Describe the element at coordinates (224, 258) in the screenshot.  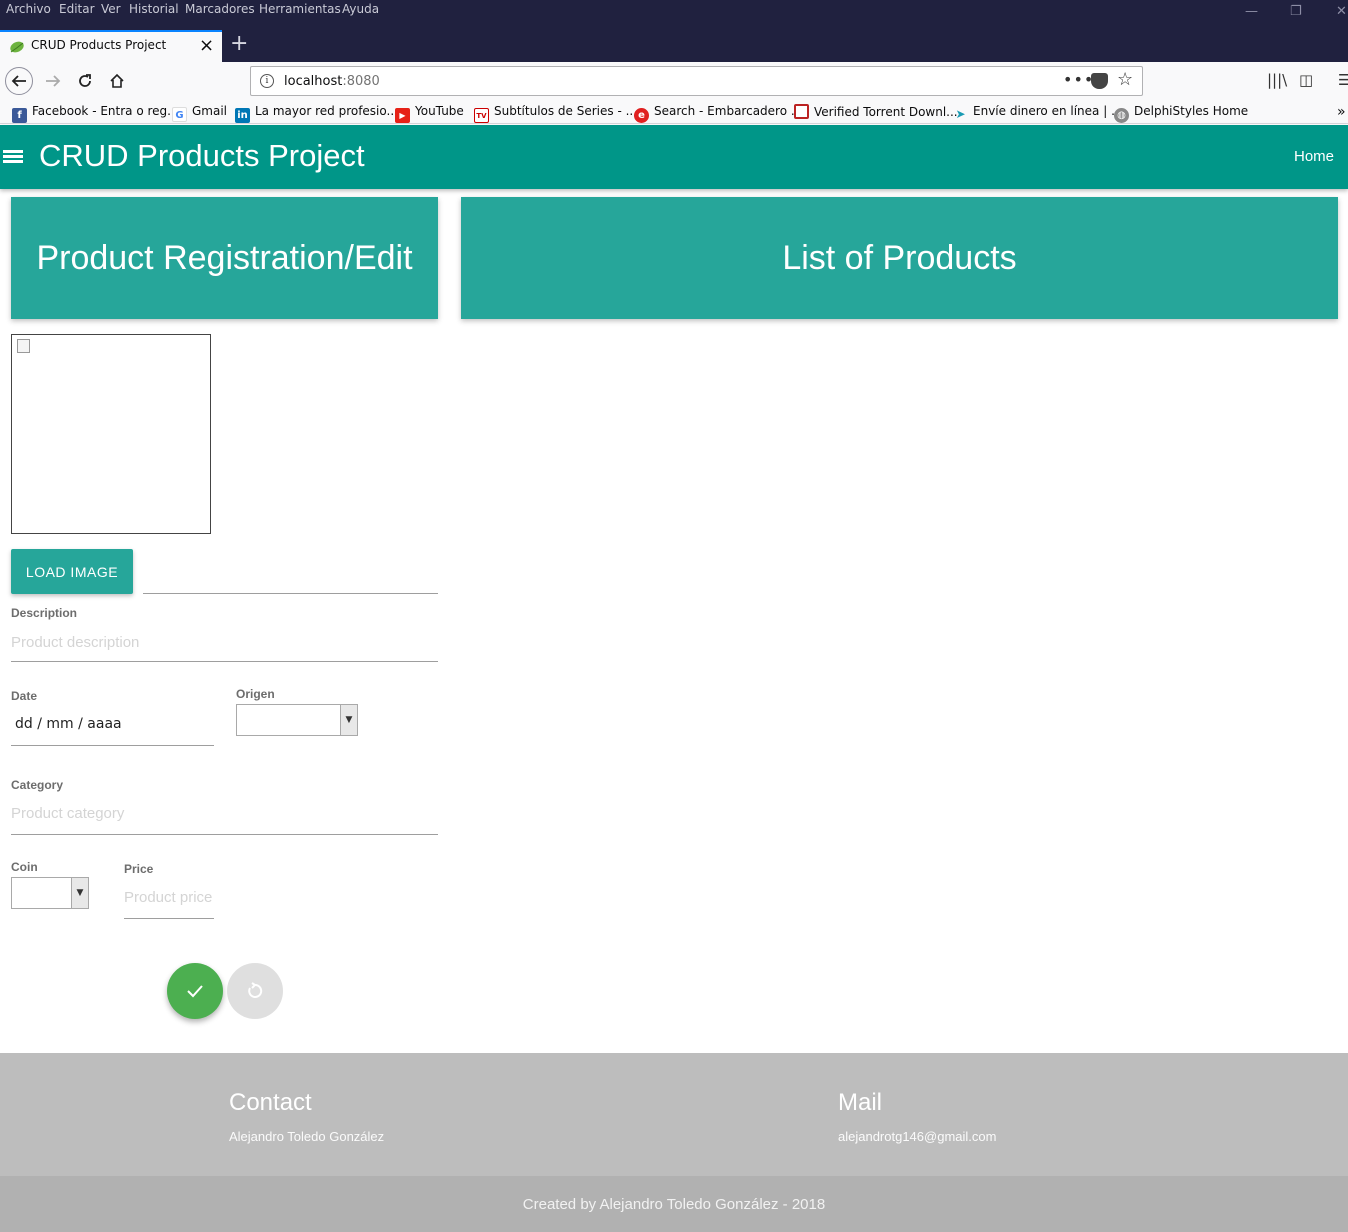
I see `registration-panel-header: Product Registration/Edit` at that location.